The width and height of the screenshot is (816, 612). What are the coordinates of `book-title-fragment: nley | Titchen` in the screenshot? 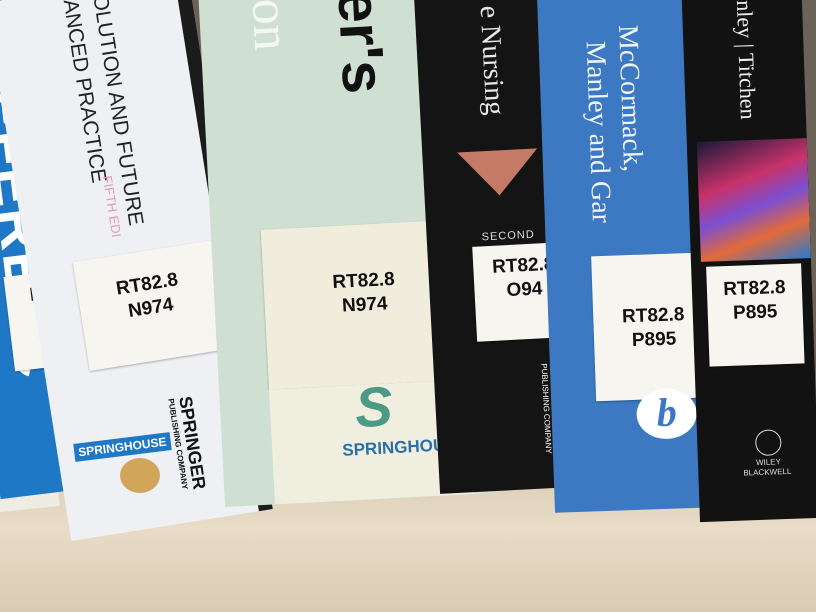 It's located at (746, 60).